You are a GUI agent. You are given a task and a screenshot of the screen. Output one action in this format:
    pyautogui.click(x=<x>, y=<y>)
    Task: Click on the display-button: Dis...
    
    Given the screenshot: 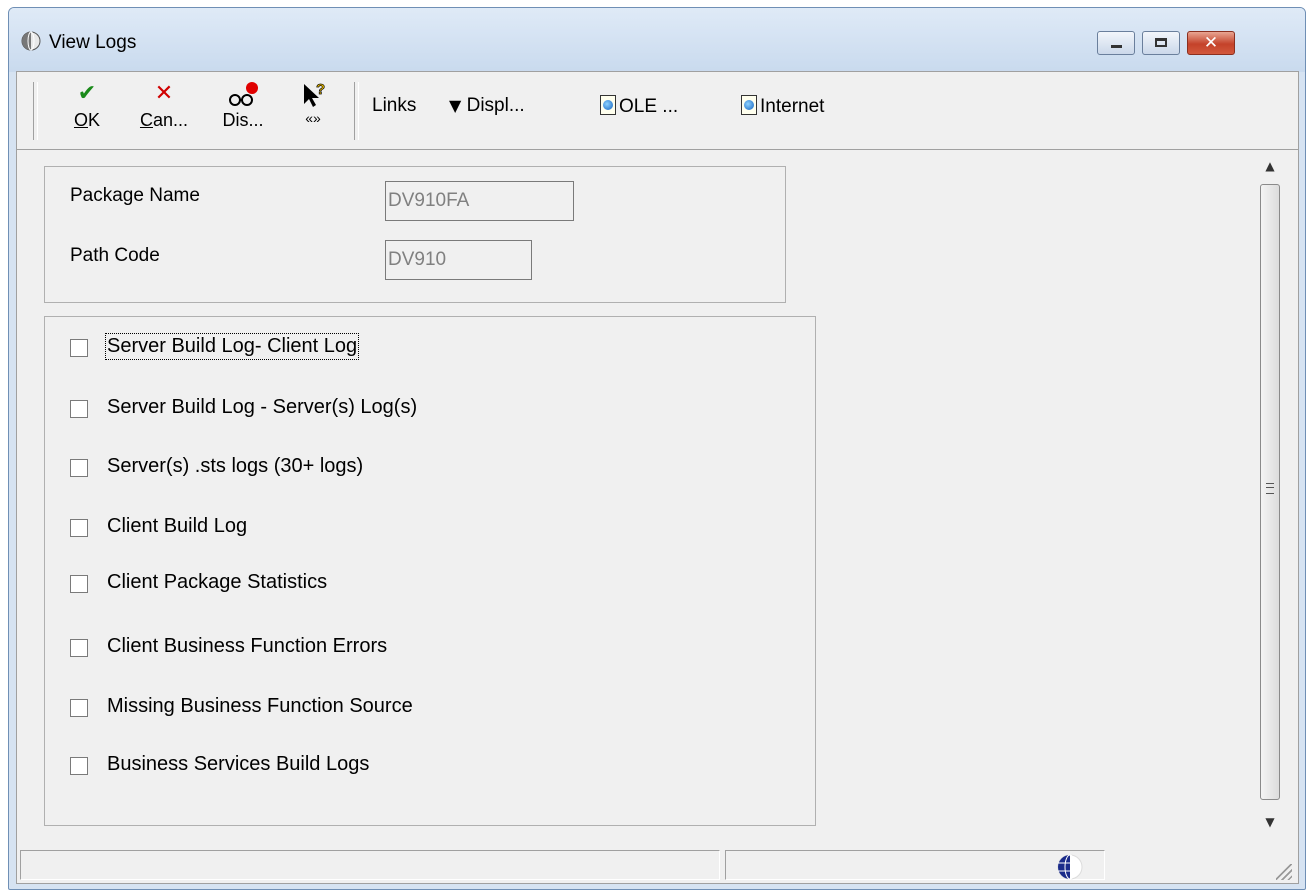 What is the action you would take?
    pyautogui.click(x=243, y=105)
    